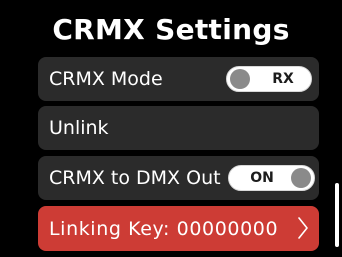 The image size is (342, 257). I want to click on crmx-to-dmx-out-row: CRMX to DMX Out ON, so click(178, 178).